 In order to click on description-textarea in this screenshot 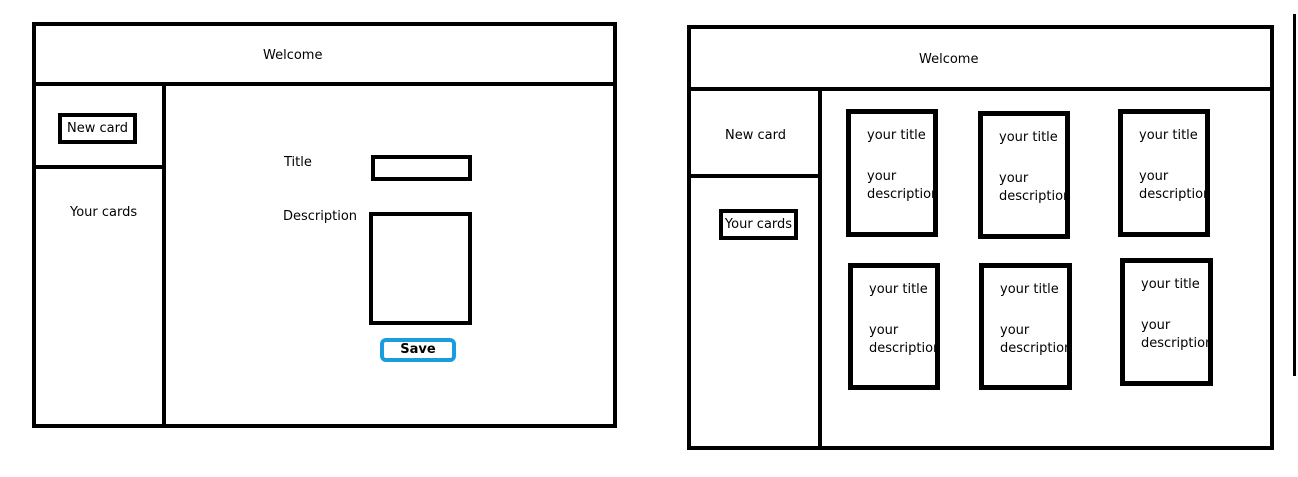, I will do `click(420, 268)`.